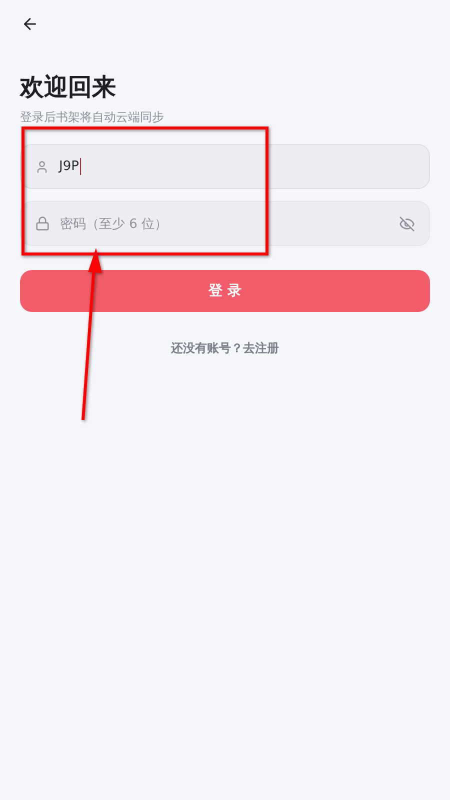  I want to click on username-field: J9P, so click(225, 166).